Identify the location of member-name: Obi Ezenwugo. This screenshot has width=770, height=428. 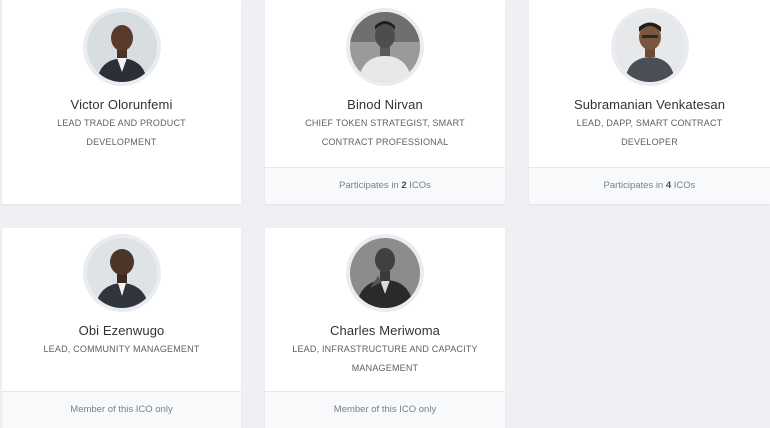
(121, 330).